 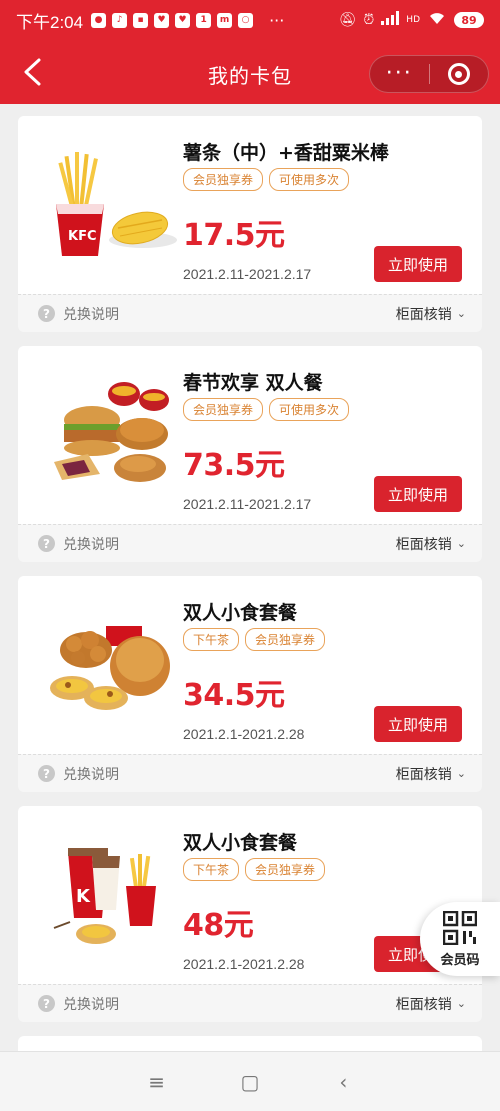 What do you see at coordinates (225, 20) in the screenshot?
I see `mi-icon: m` at bounding box center [225, 20].